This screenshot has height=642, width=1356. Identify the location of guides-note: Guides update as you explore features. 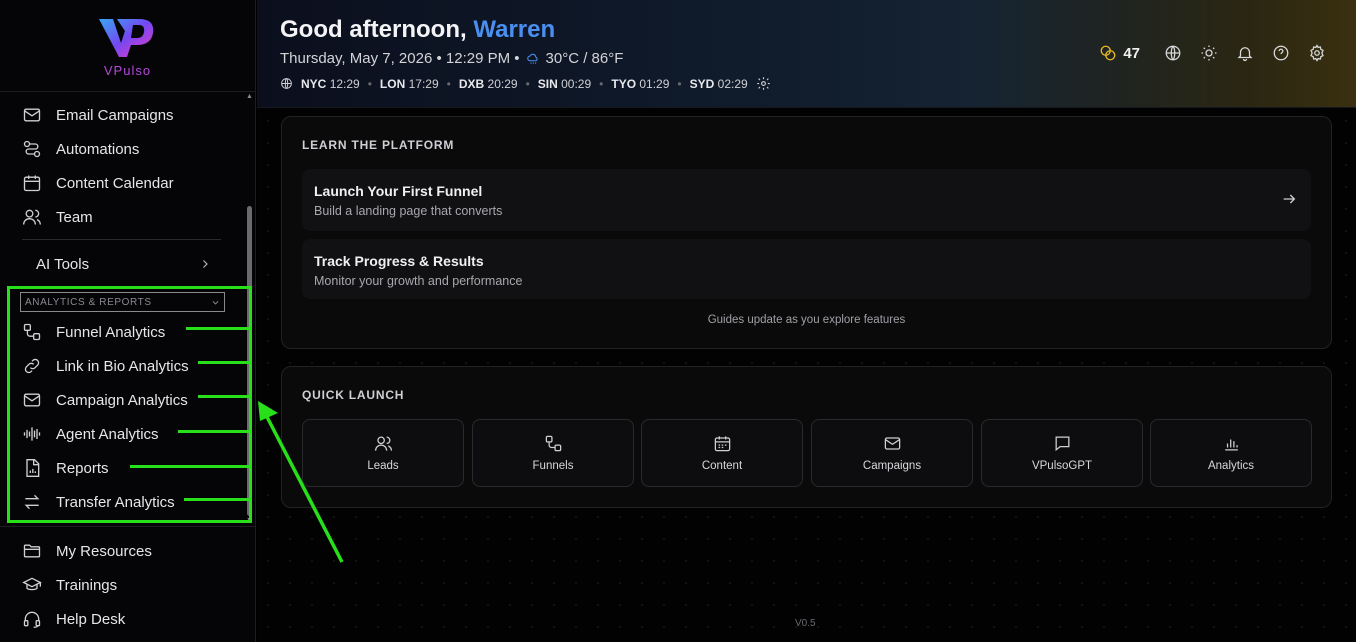
(806, 320).